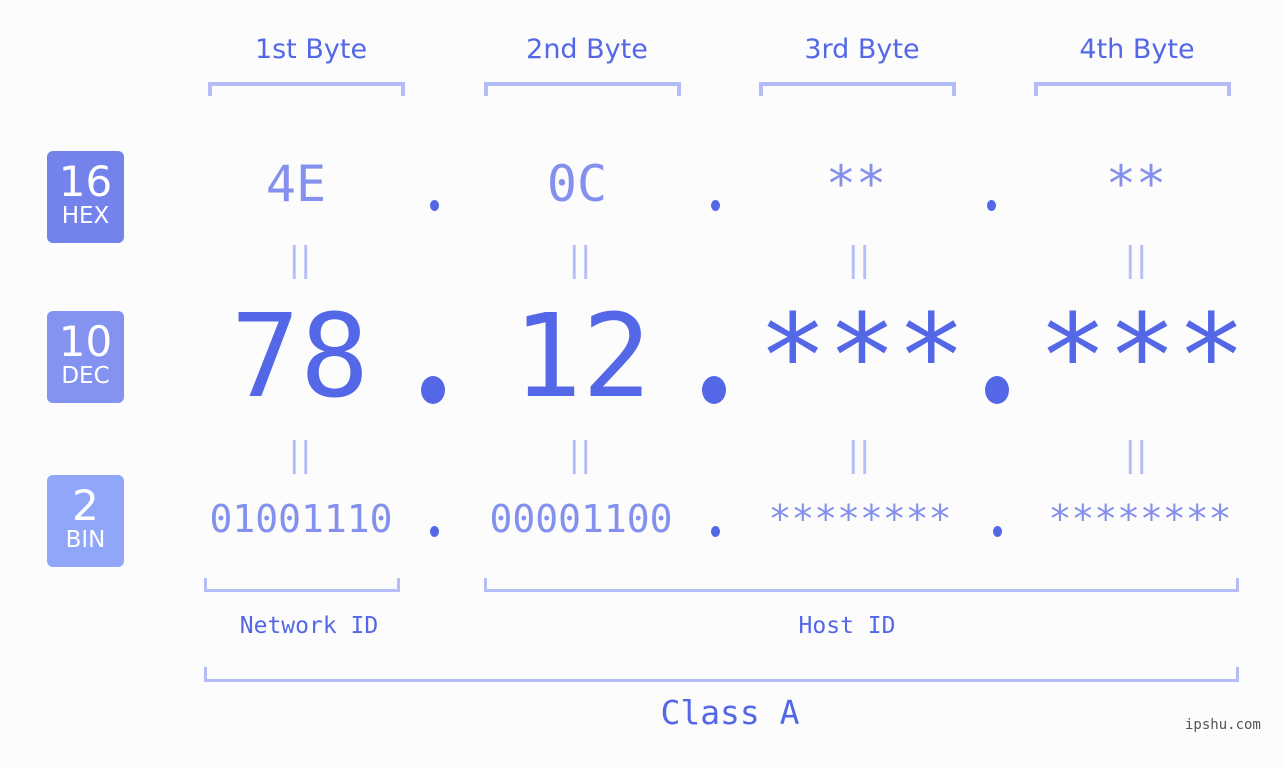  I want to click on byte-header-3: 3rd Byte, so click(862, 49).